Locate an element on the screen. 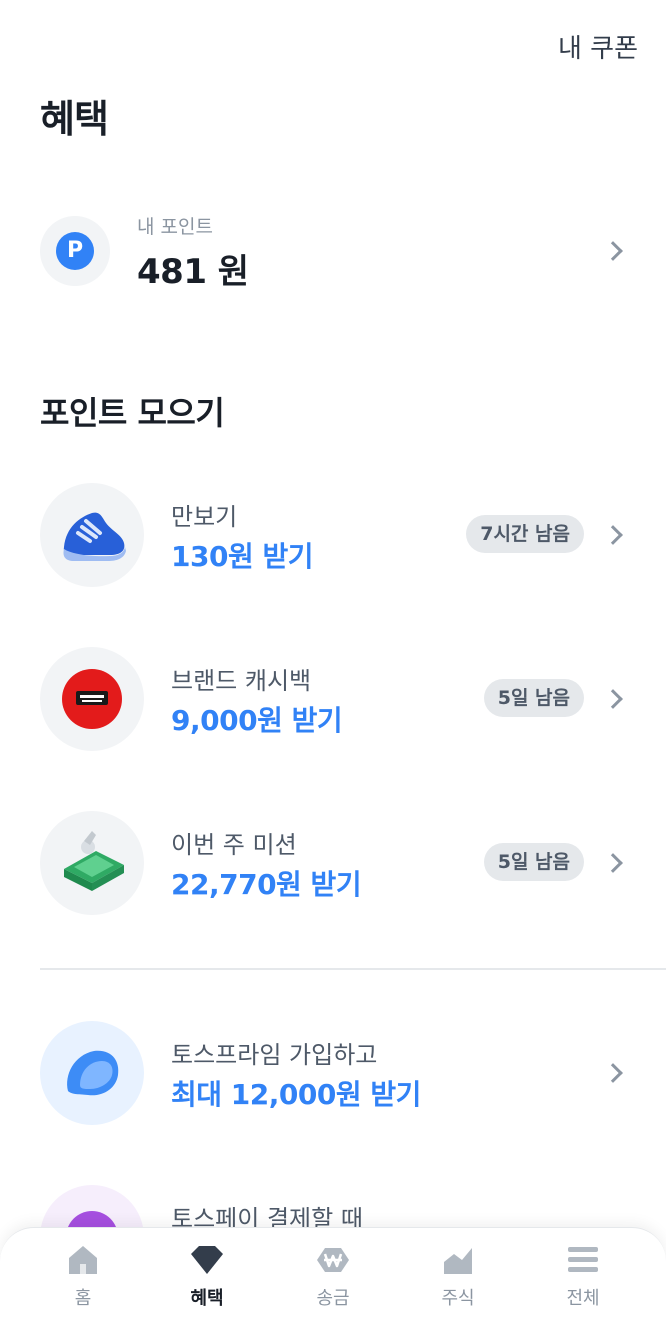 The width and height of the screenshot is (666, 1319). cash-stack-icon is located at coordinates (94, 861).